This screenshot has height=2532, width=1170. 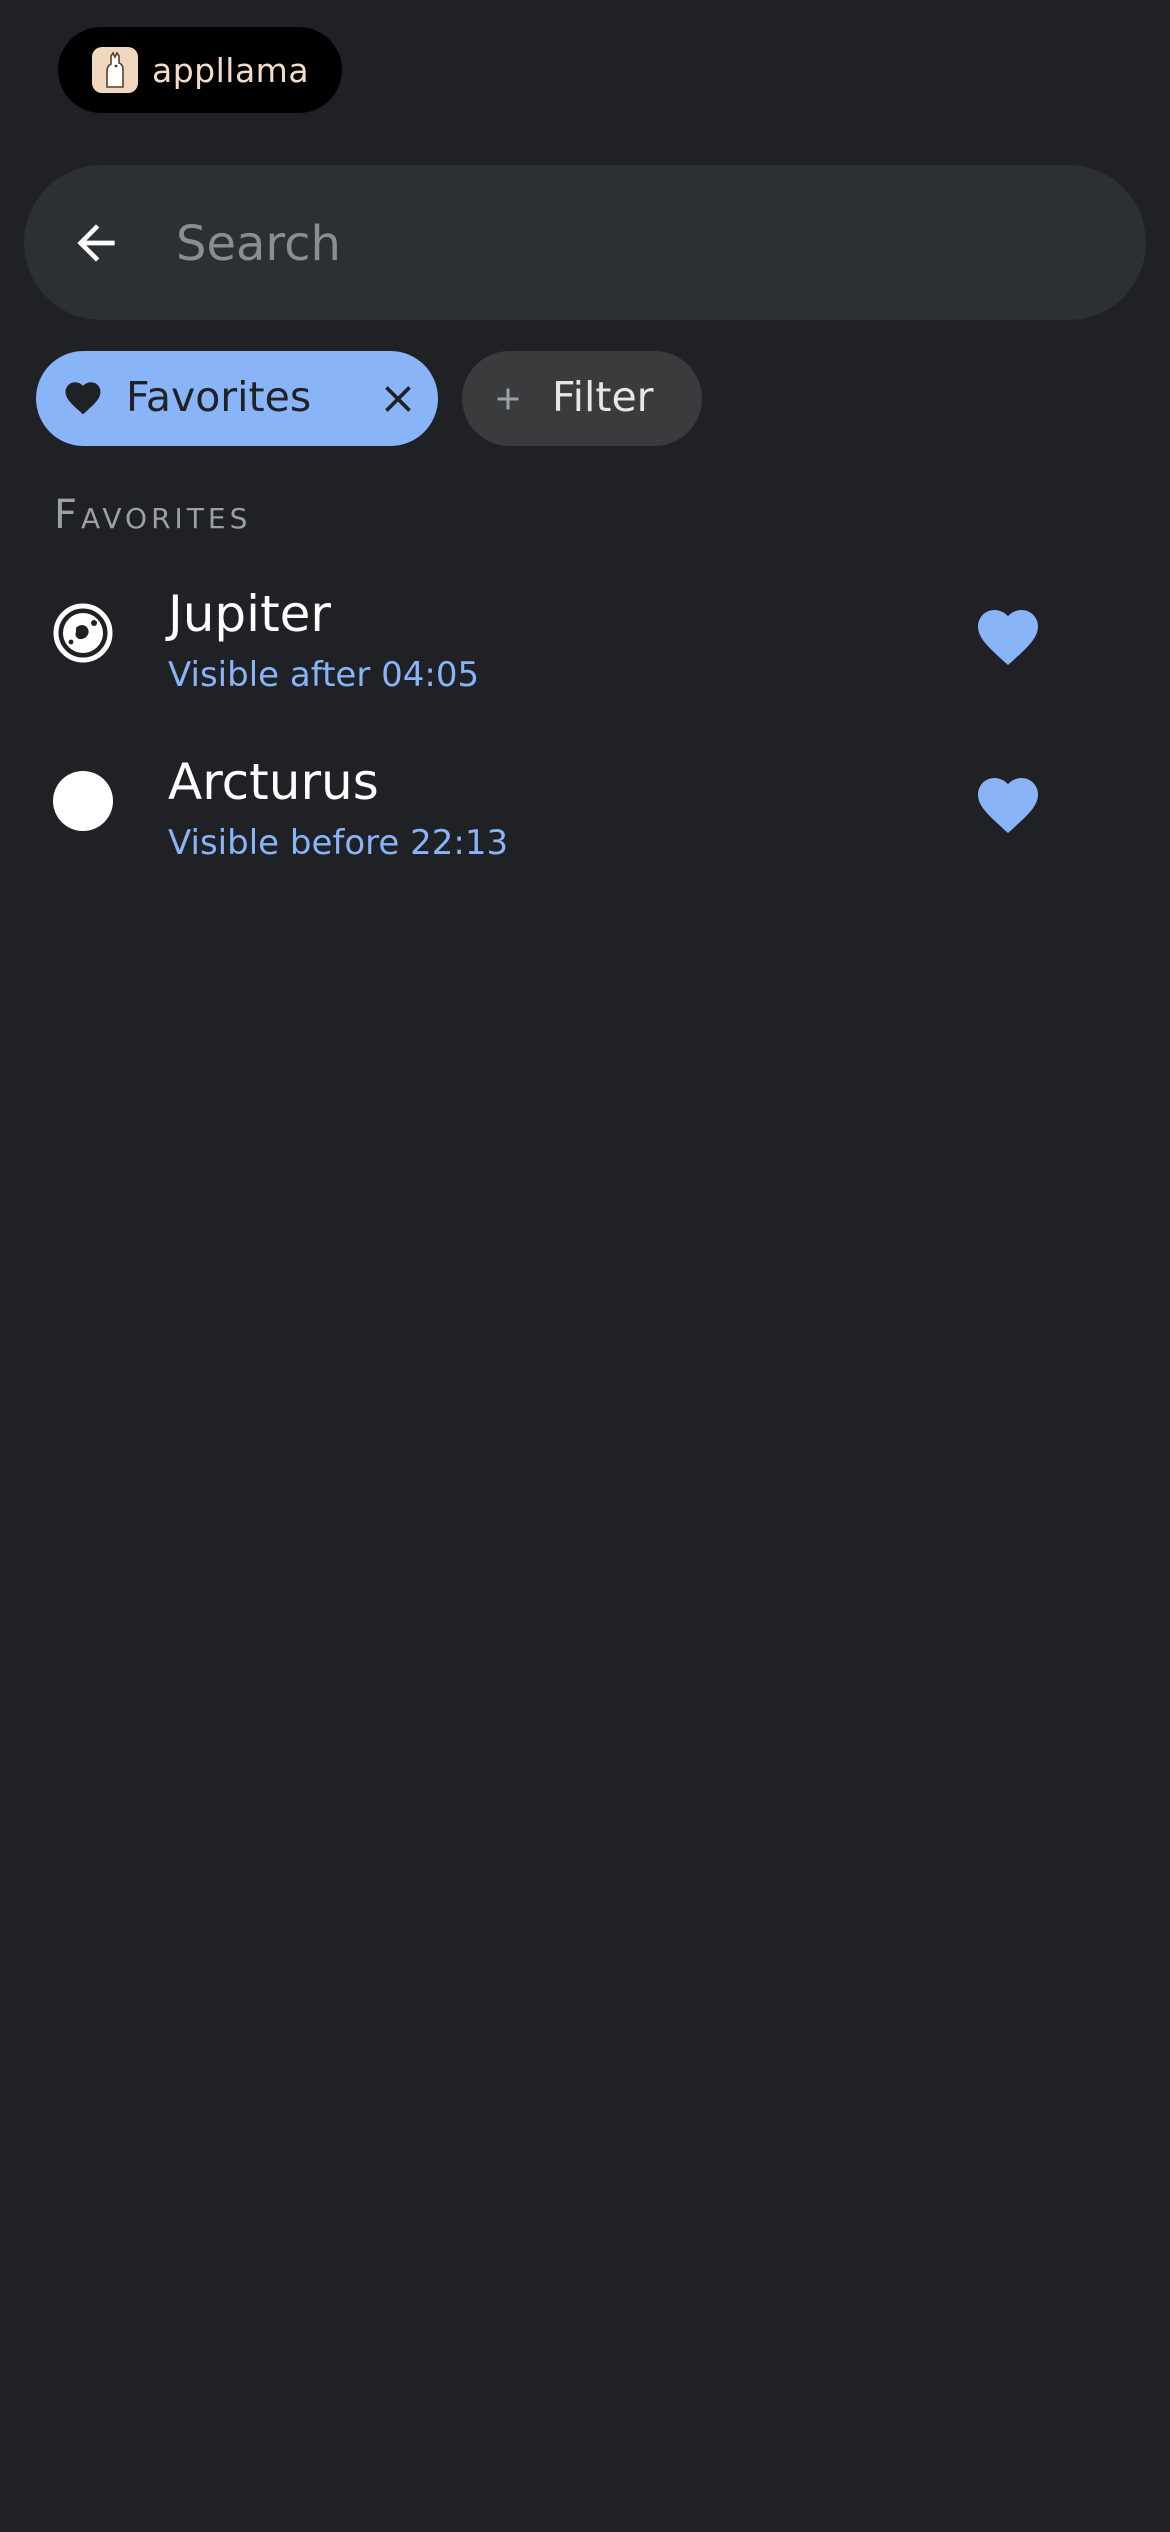 What do you see at coordinates (398, 399) in the screenshot?
I see `close-icon` at bounding box center [398, 399].